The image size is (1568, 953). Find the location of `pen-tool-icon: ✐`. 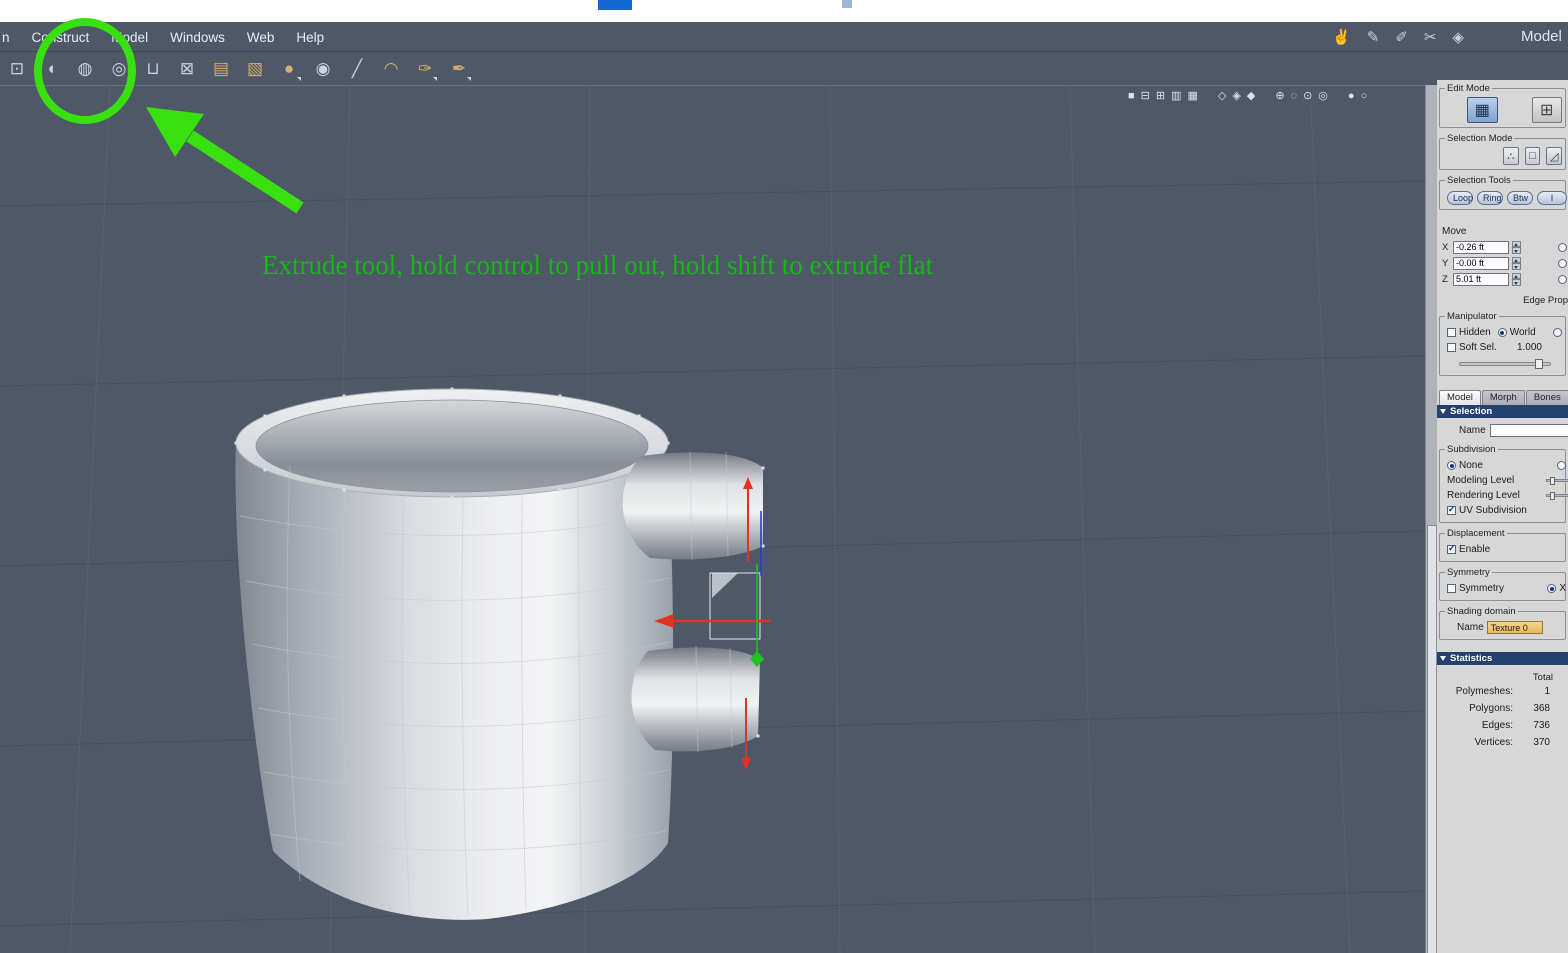

pen-tool-icon: ✐ is located at coordinates (1401, 37).